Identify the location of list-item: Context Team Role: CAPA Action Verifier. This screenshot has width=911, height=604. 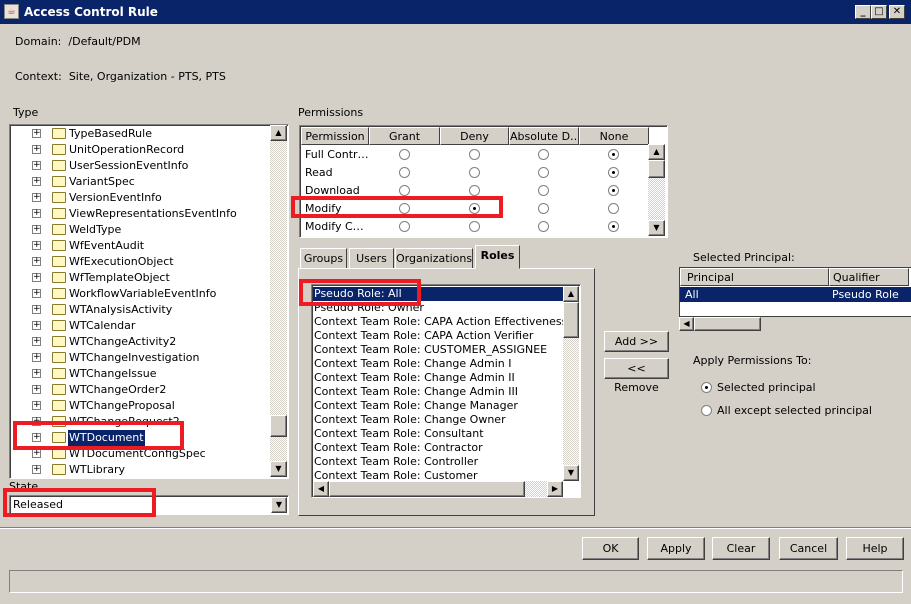
(438, 336).